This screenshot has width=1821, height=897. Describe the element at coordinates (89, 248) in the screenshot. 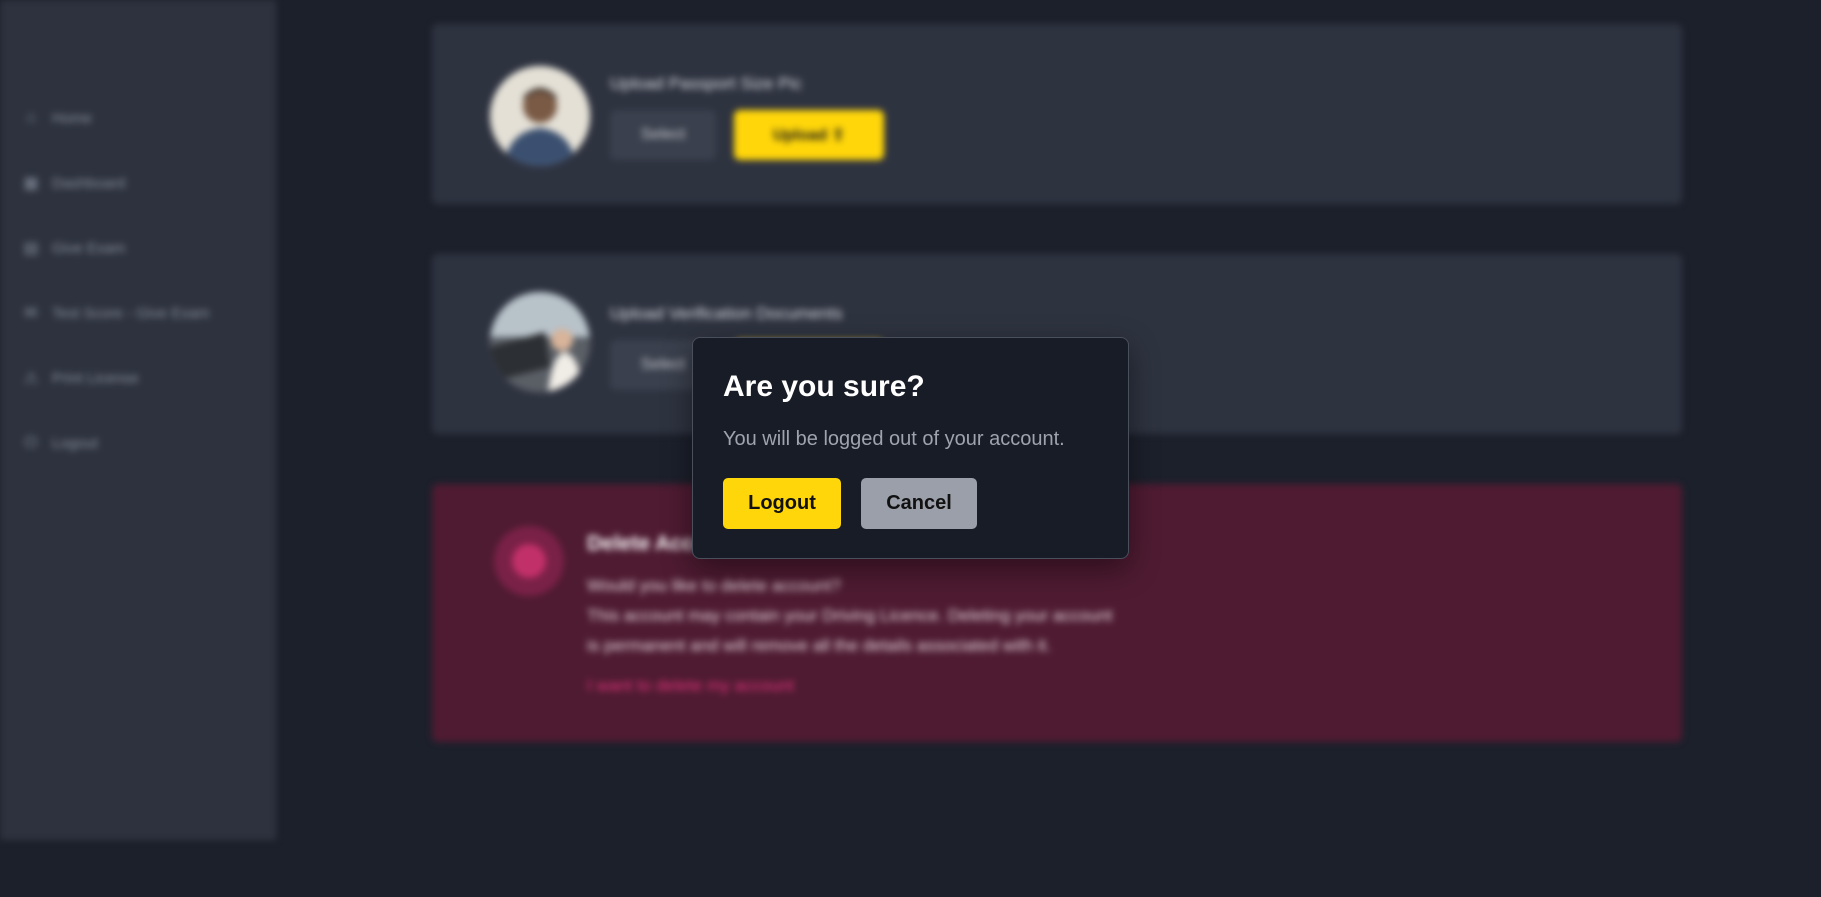

I see `sidebar-item-label: Give Exam` at that location.